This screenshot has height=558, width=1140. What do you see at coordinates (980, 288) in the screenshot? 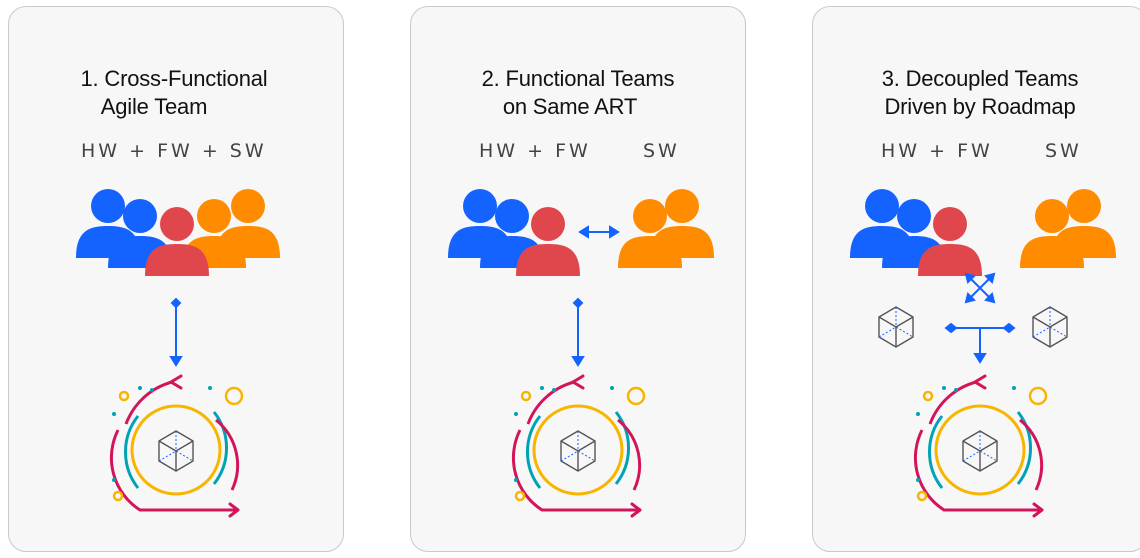
I see `cross-arrow-icon` at bounding box center [980, 288].